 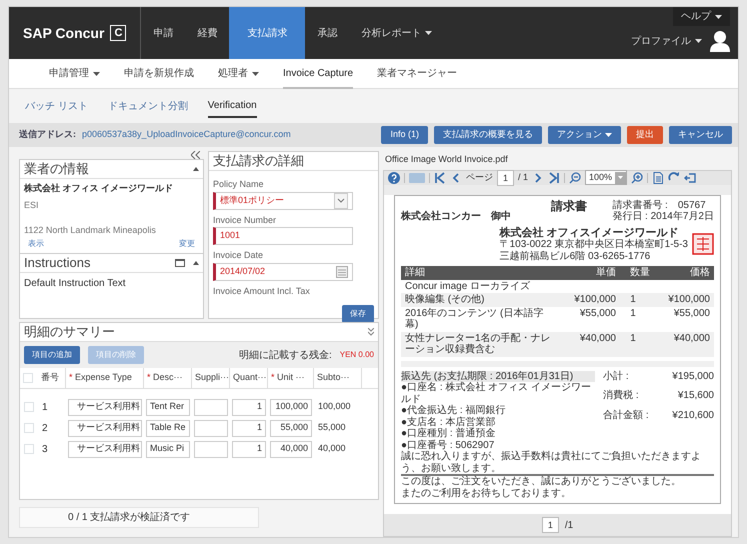 I want to click on instruction-text: Default Instruction Text, so click(x=75, y=283).